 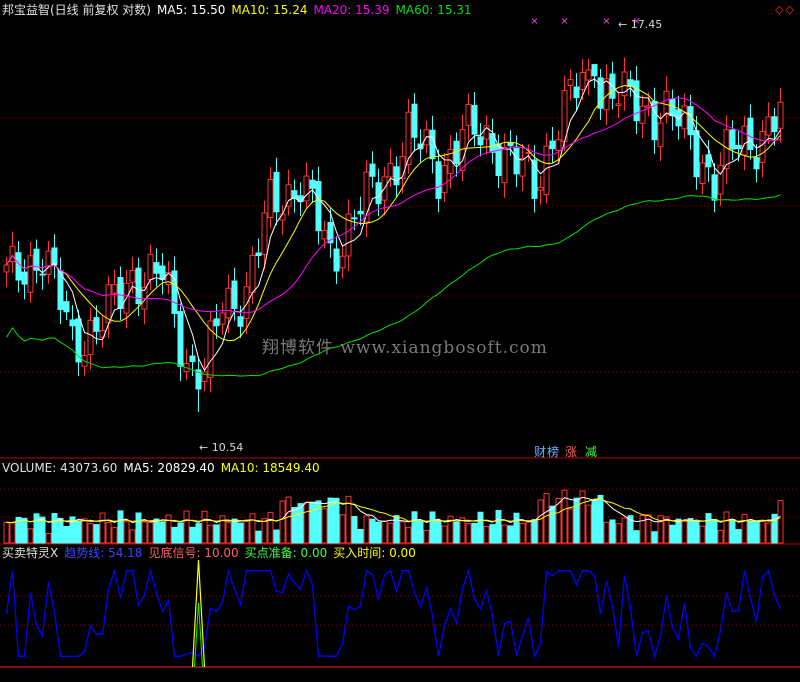 I want to click on main-ma20-label: MA20: 15.39, so click(x=351, y=10).